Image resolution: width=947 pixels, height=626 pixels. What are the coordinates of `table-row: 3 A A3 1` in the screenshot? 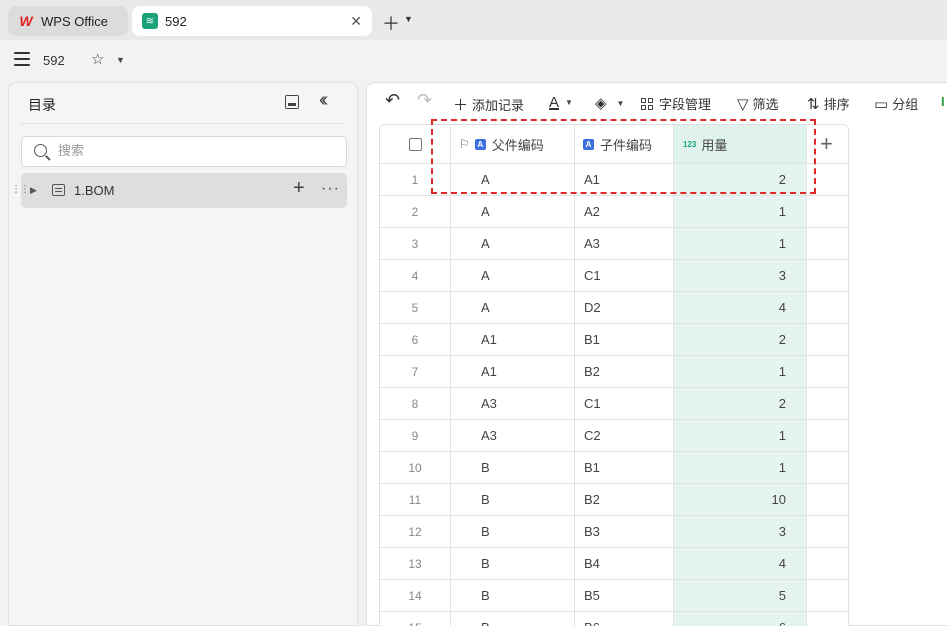 It's located at (614, 244).